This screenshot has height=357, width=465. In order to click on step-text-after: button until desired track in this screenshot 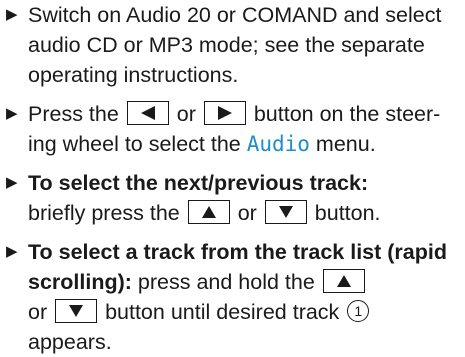, I will do `click(222, 312)`.